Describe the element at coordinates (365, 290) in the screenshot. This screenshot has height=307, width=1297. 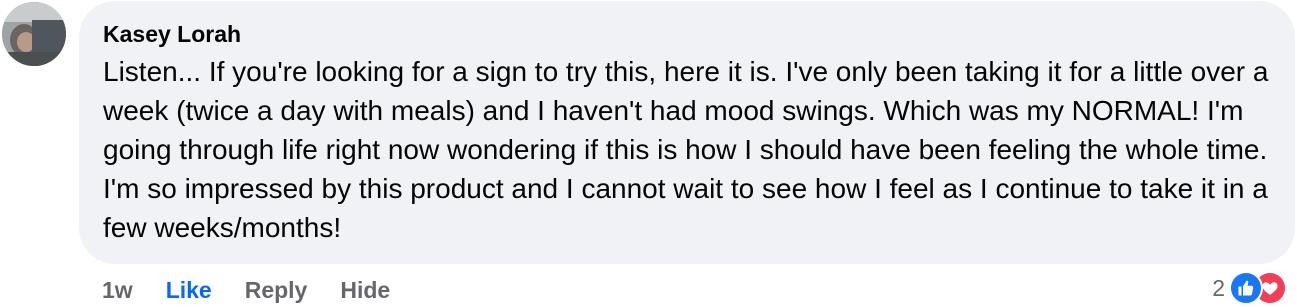
I see `hide-button: Hide` at that location.